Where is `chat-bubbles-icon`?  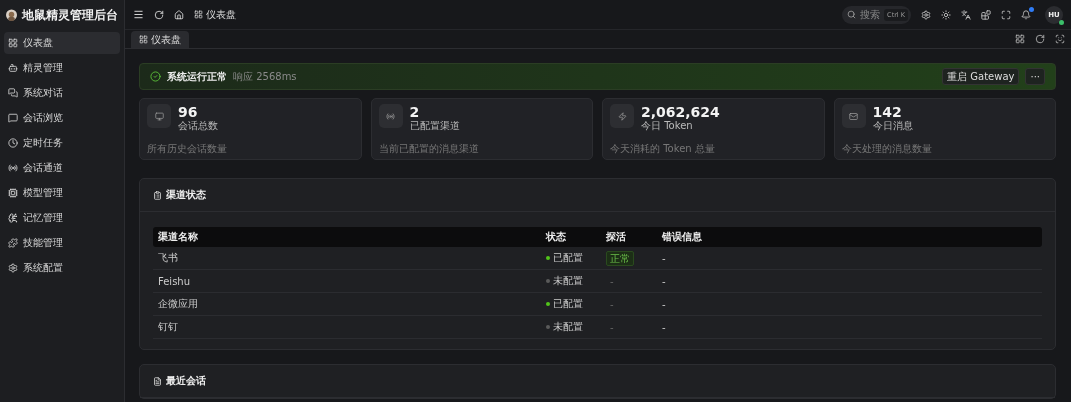 chat-bubbles-icon is located at coordinates (13, 93).